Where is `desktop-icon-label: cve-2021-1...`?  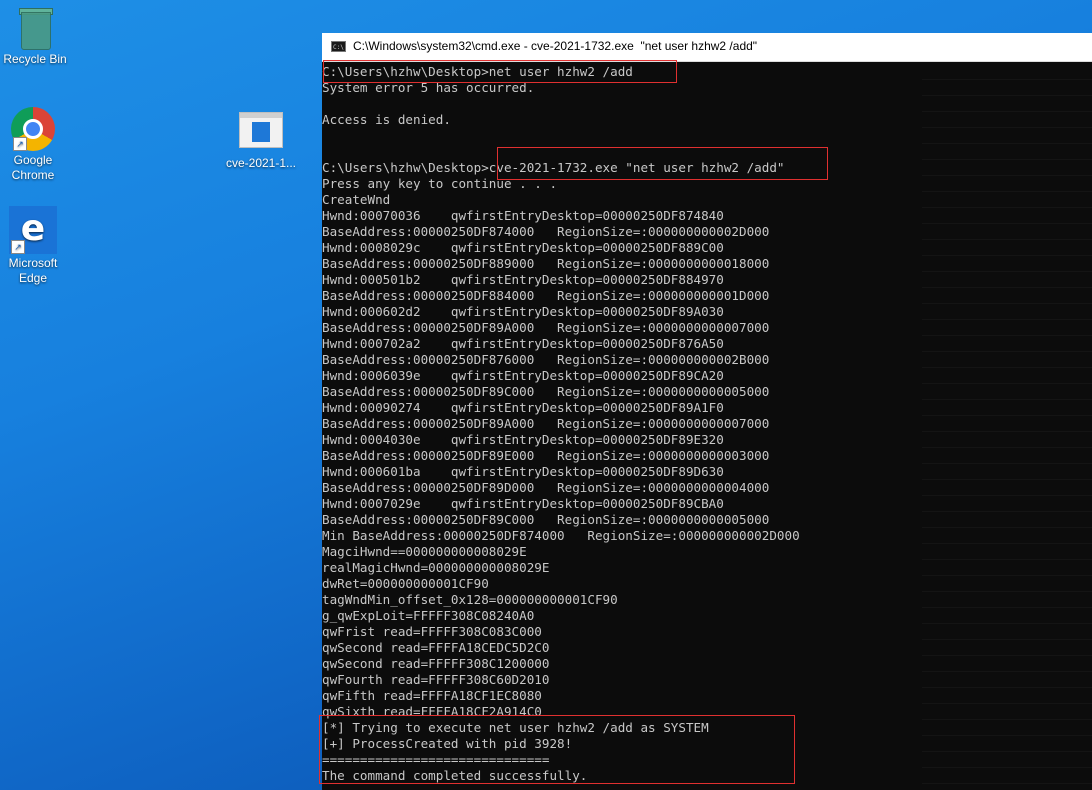
desktop-icon-label: cve-2021-1... is located at coordinates (261, 163).